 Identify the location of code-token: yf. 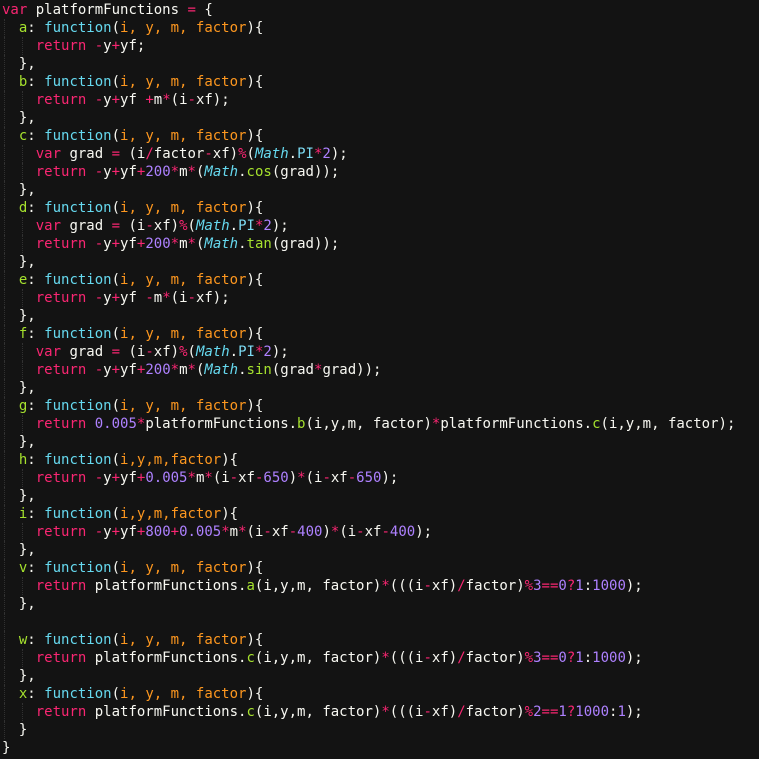
(133, 100).